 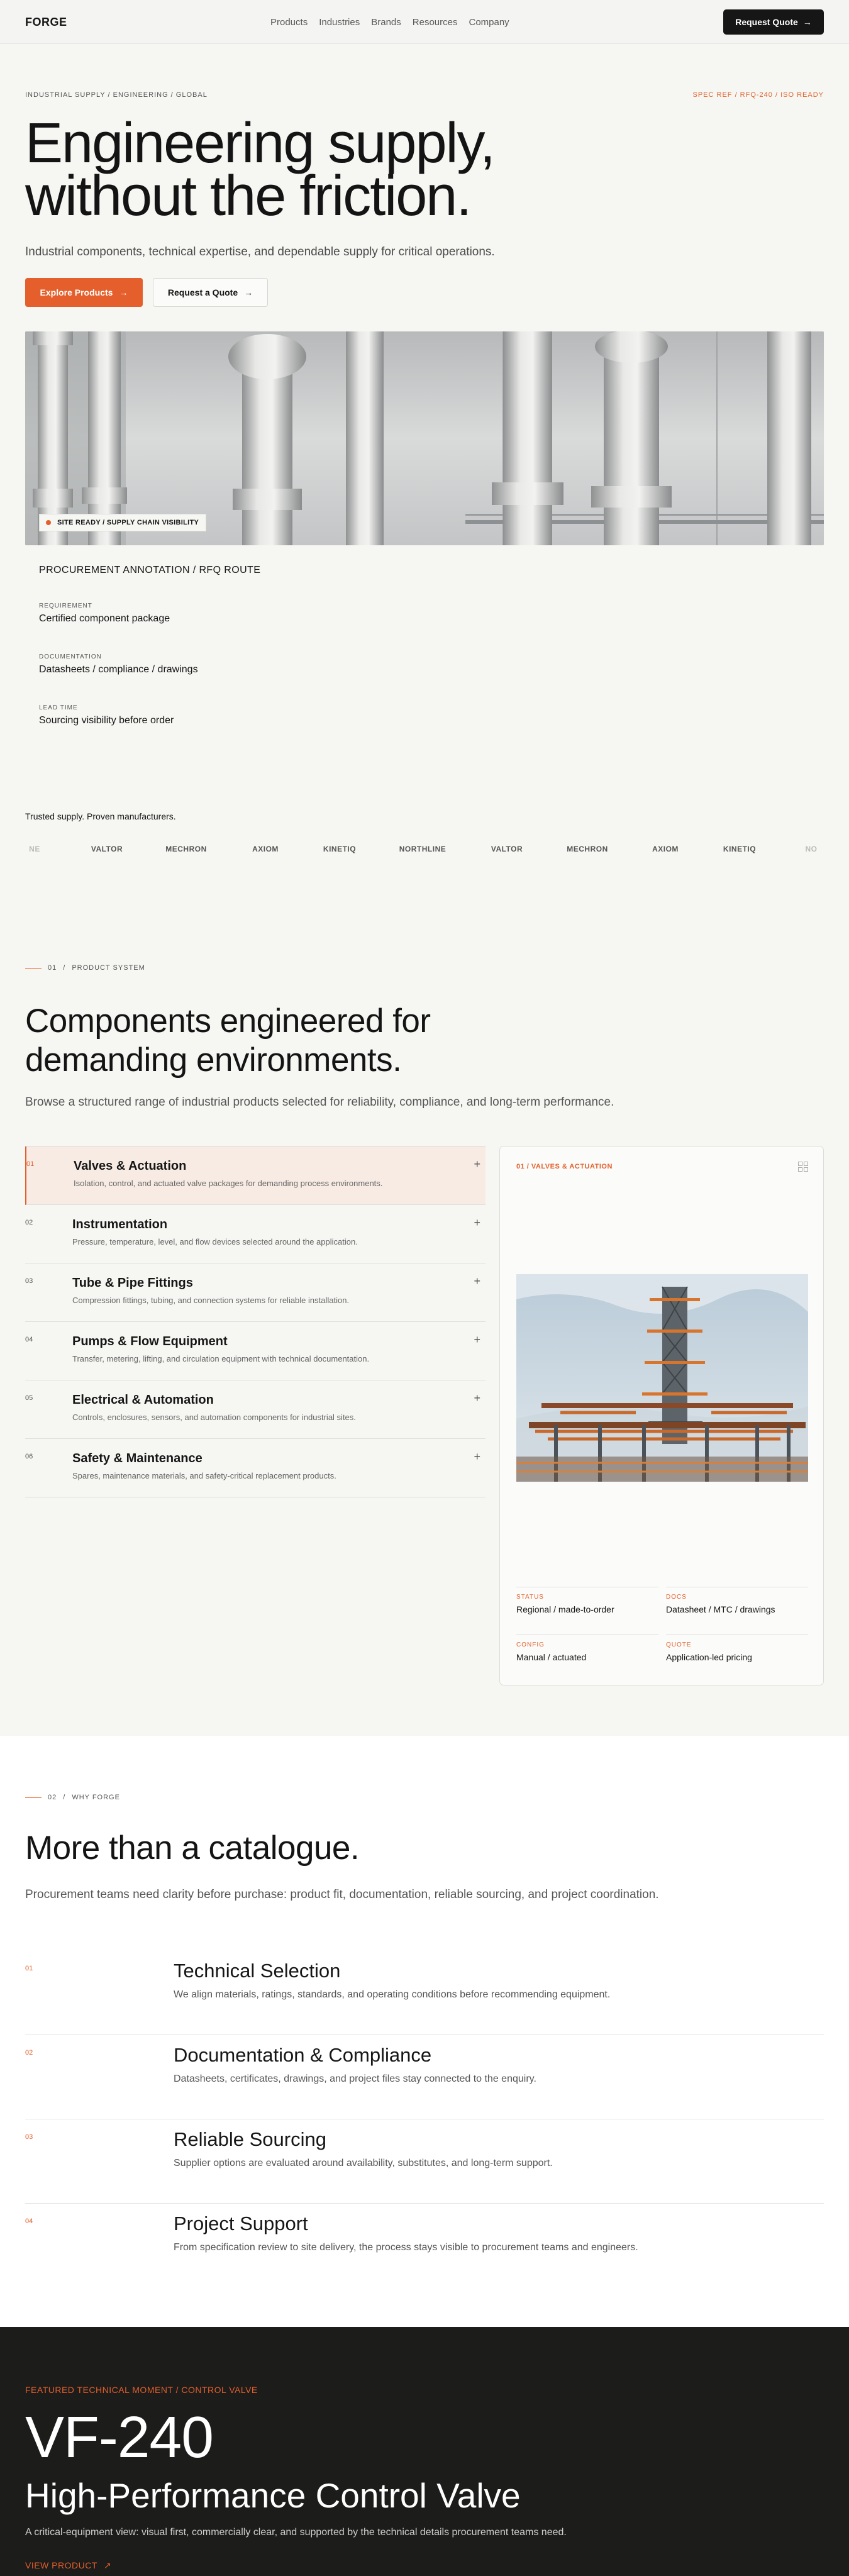 What do you see at coordinates (104, 618) in the screenshot?
I see `annotation-value: Certified component package` at bounding box center [104, 618].